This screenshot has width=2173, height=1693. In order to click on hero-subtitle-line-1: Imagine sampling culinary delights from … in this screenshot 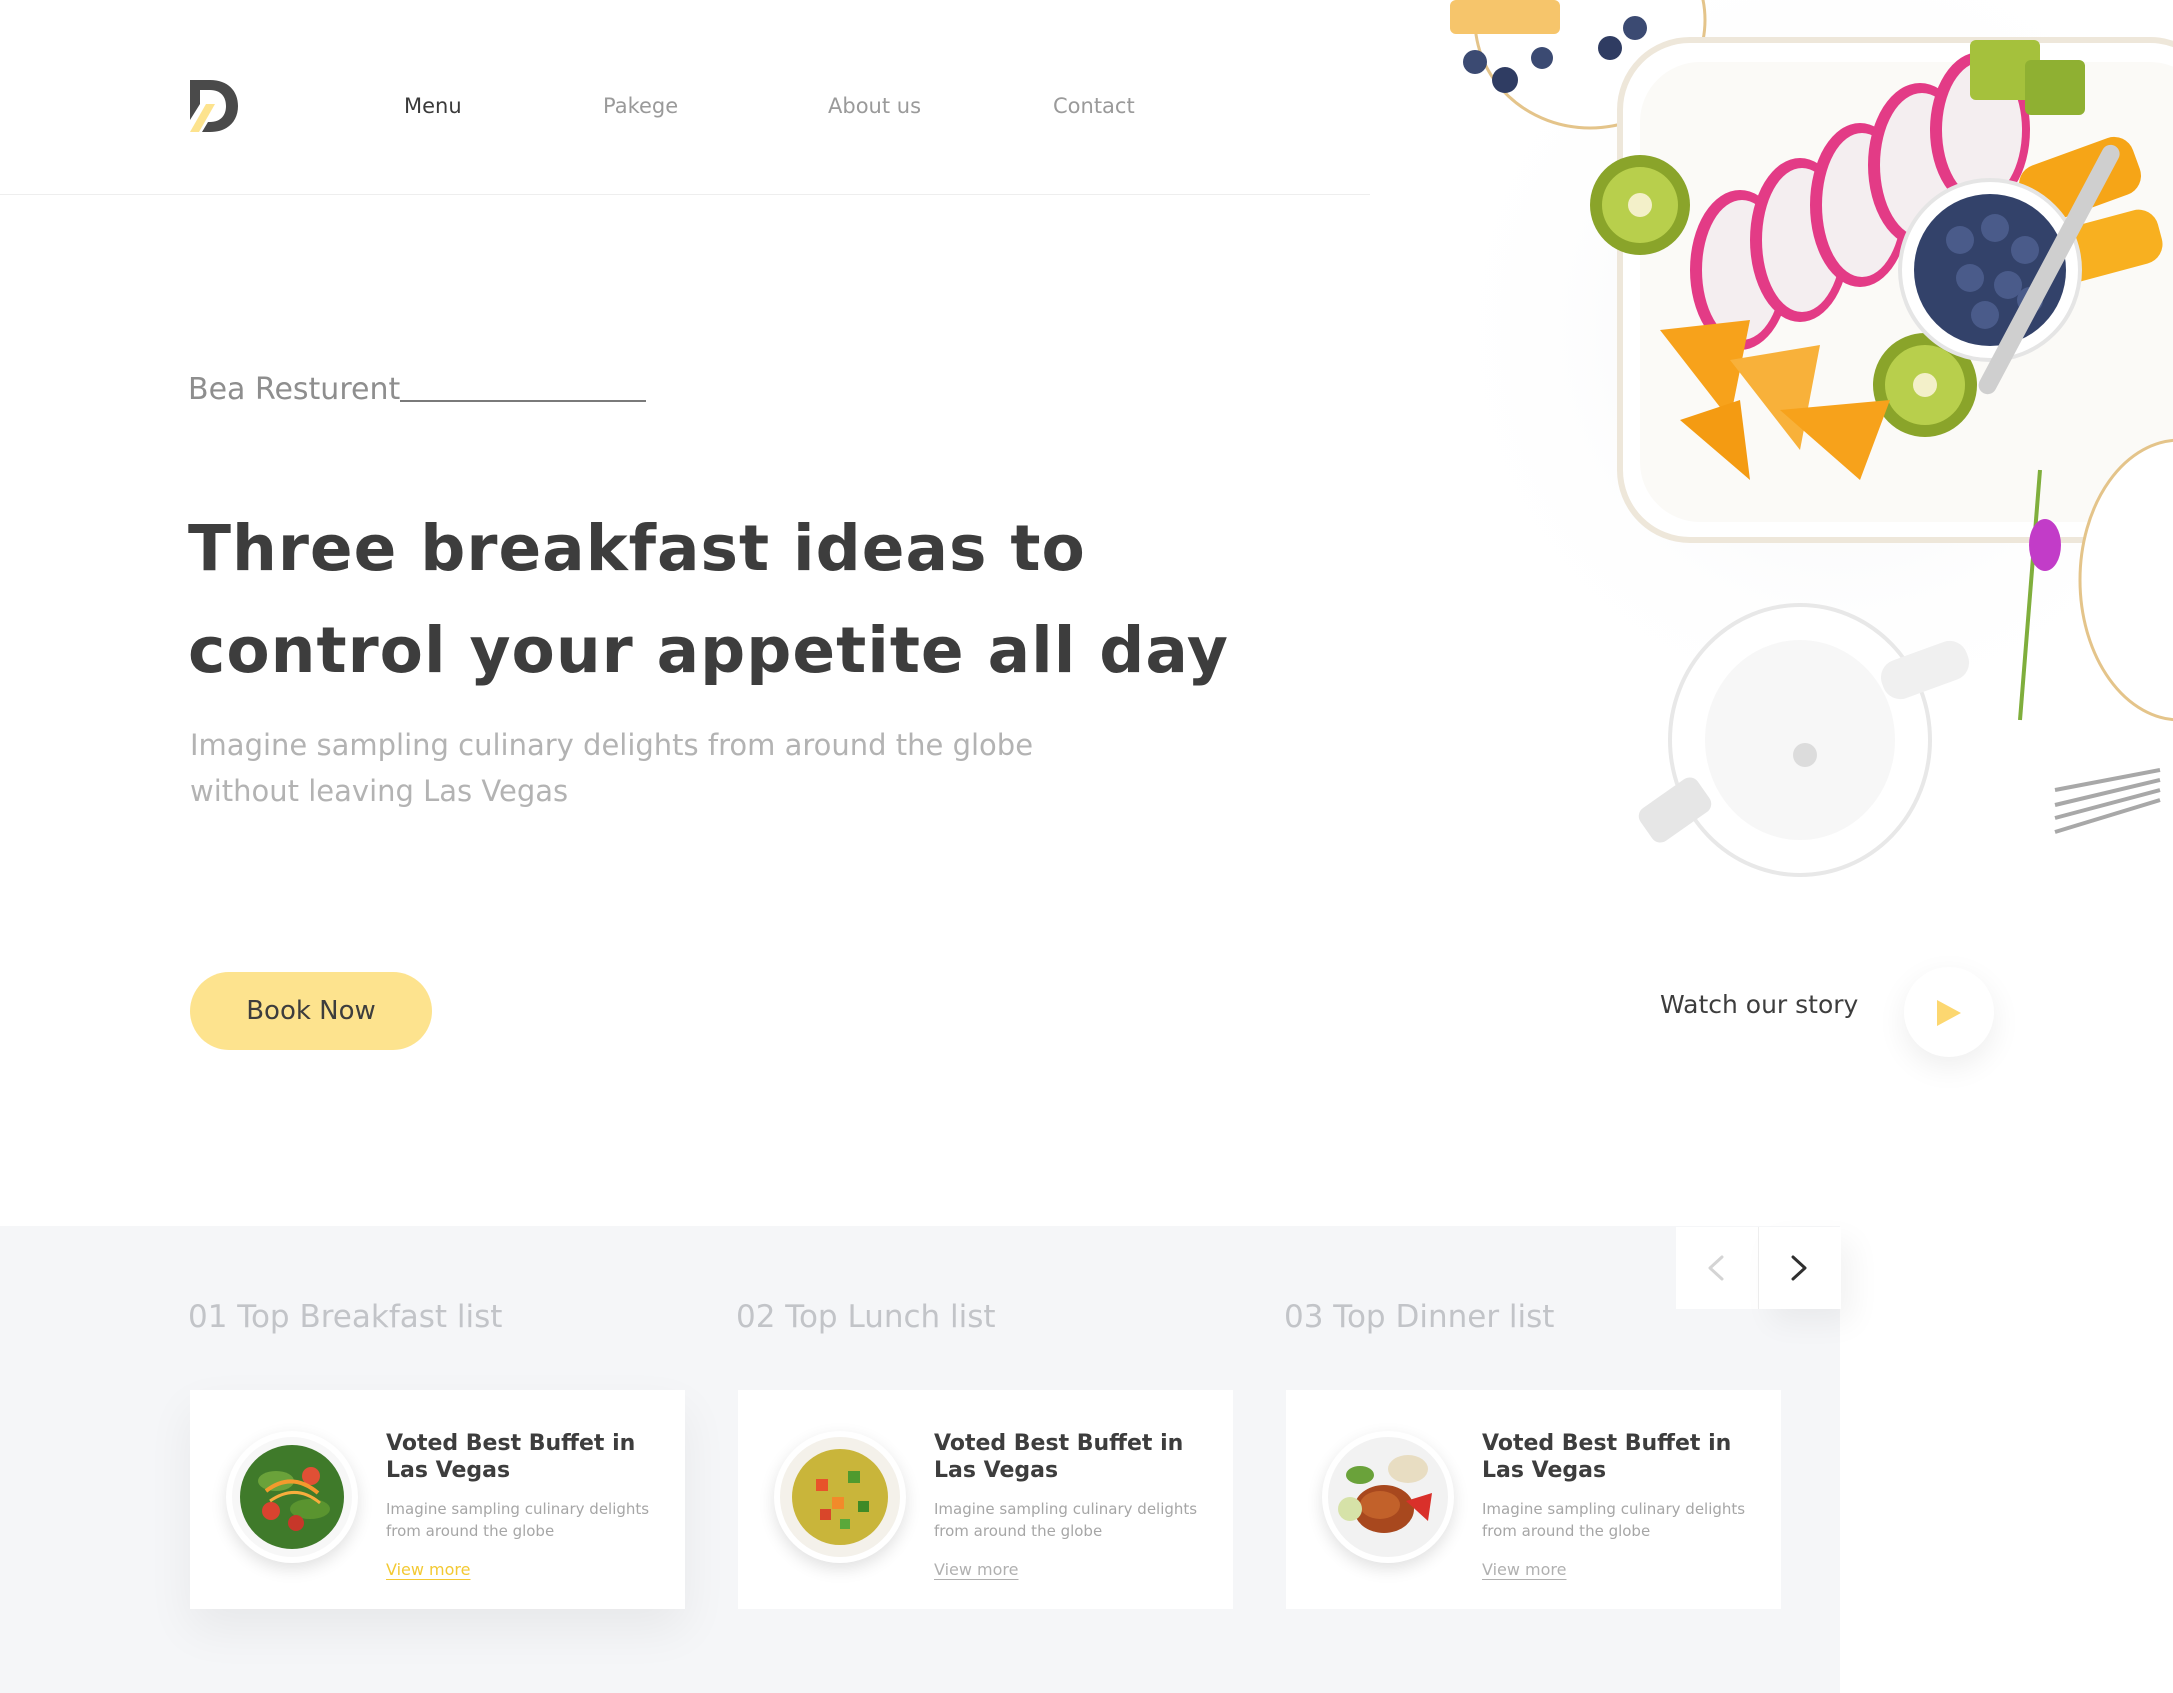, I will do `click(612, 745)`.